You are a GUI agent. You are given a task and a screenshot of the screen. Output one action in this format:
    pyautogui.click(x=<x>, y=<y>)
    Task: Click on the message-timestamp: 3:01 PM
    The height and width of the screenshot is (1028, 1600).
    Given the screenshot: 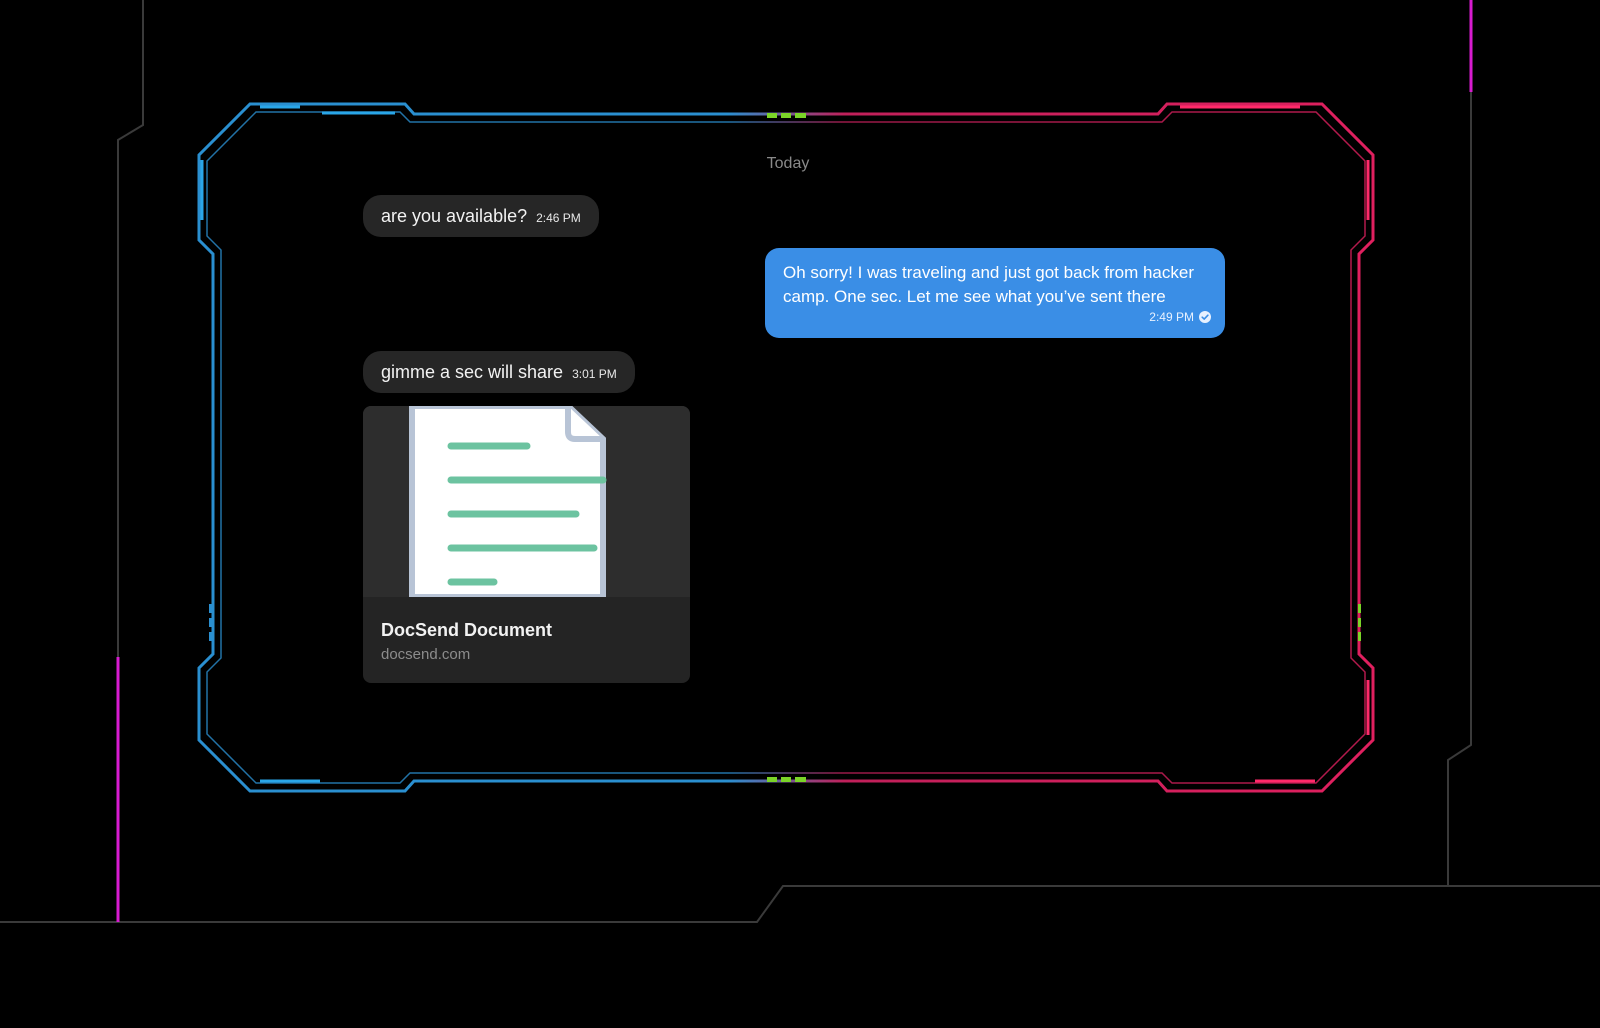 What is the action you would take?
    pyautogui.click(x=594, y=374)
    